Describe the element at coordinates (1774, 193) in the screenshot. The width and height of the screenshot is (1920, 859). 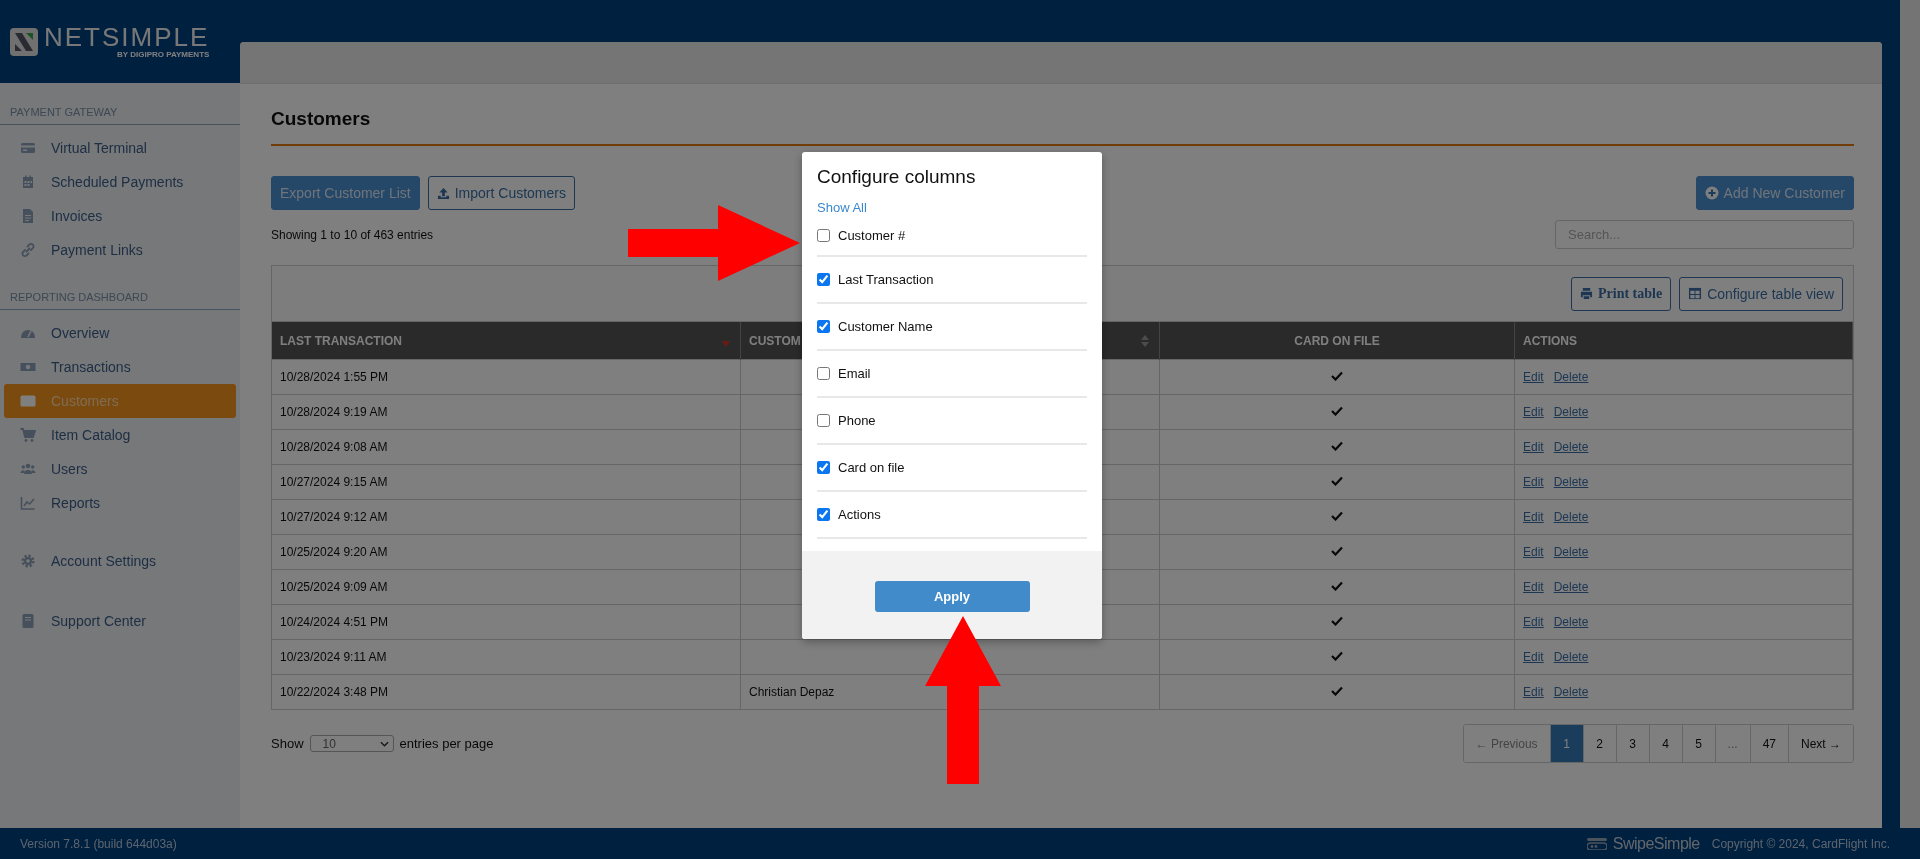
I see `add-customer-button: Add New Customer` at that location.